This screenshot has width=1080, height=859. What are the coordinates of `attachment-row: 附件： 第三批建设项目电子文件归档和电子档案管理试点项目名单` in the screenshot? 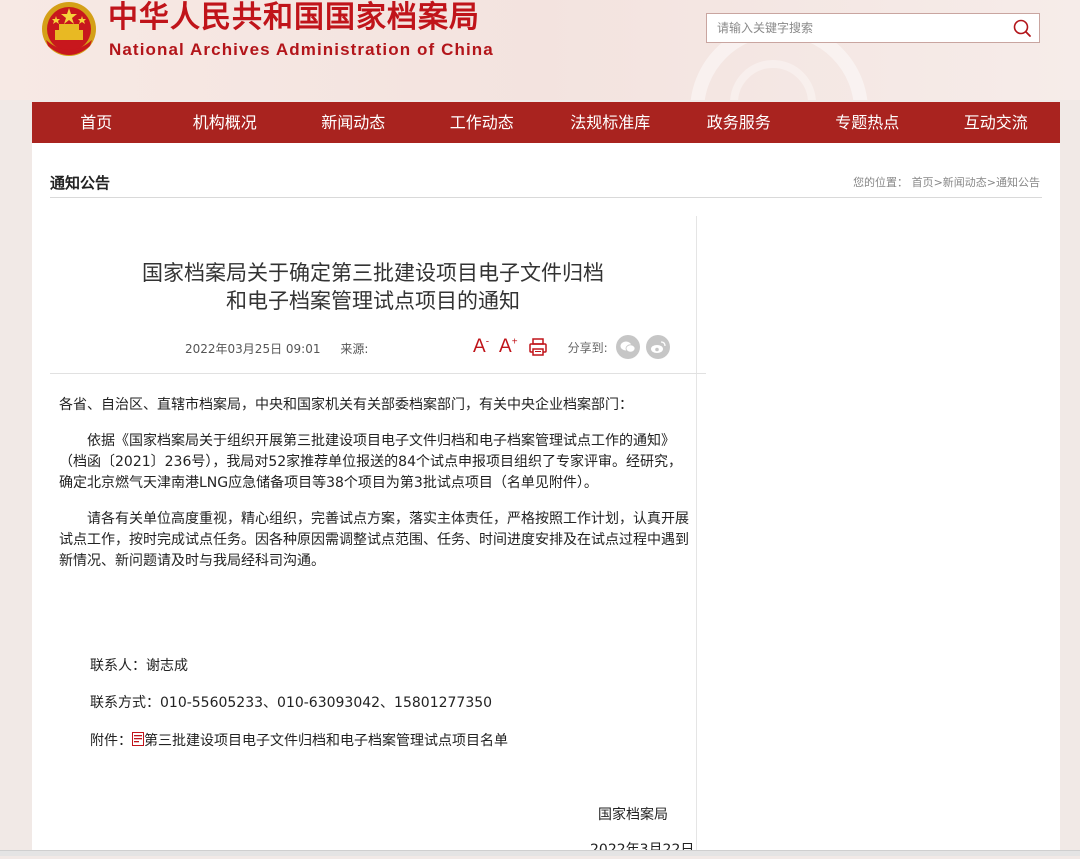 It's located at (299, 740).